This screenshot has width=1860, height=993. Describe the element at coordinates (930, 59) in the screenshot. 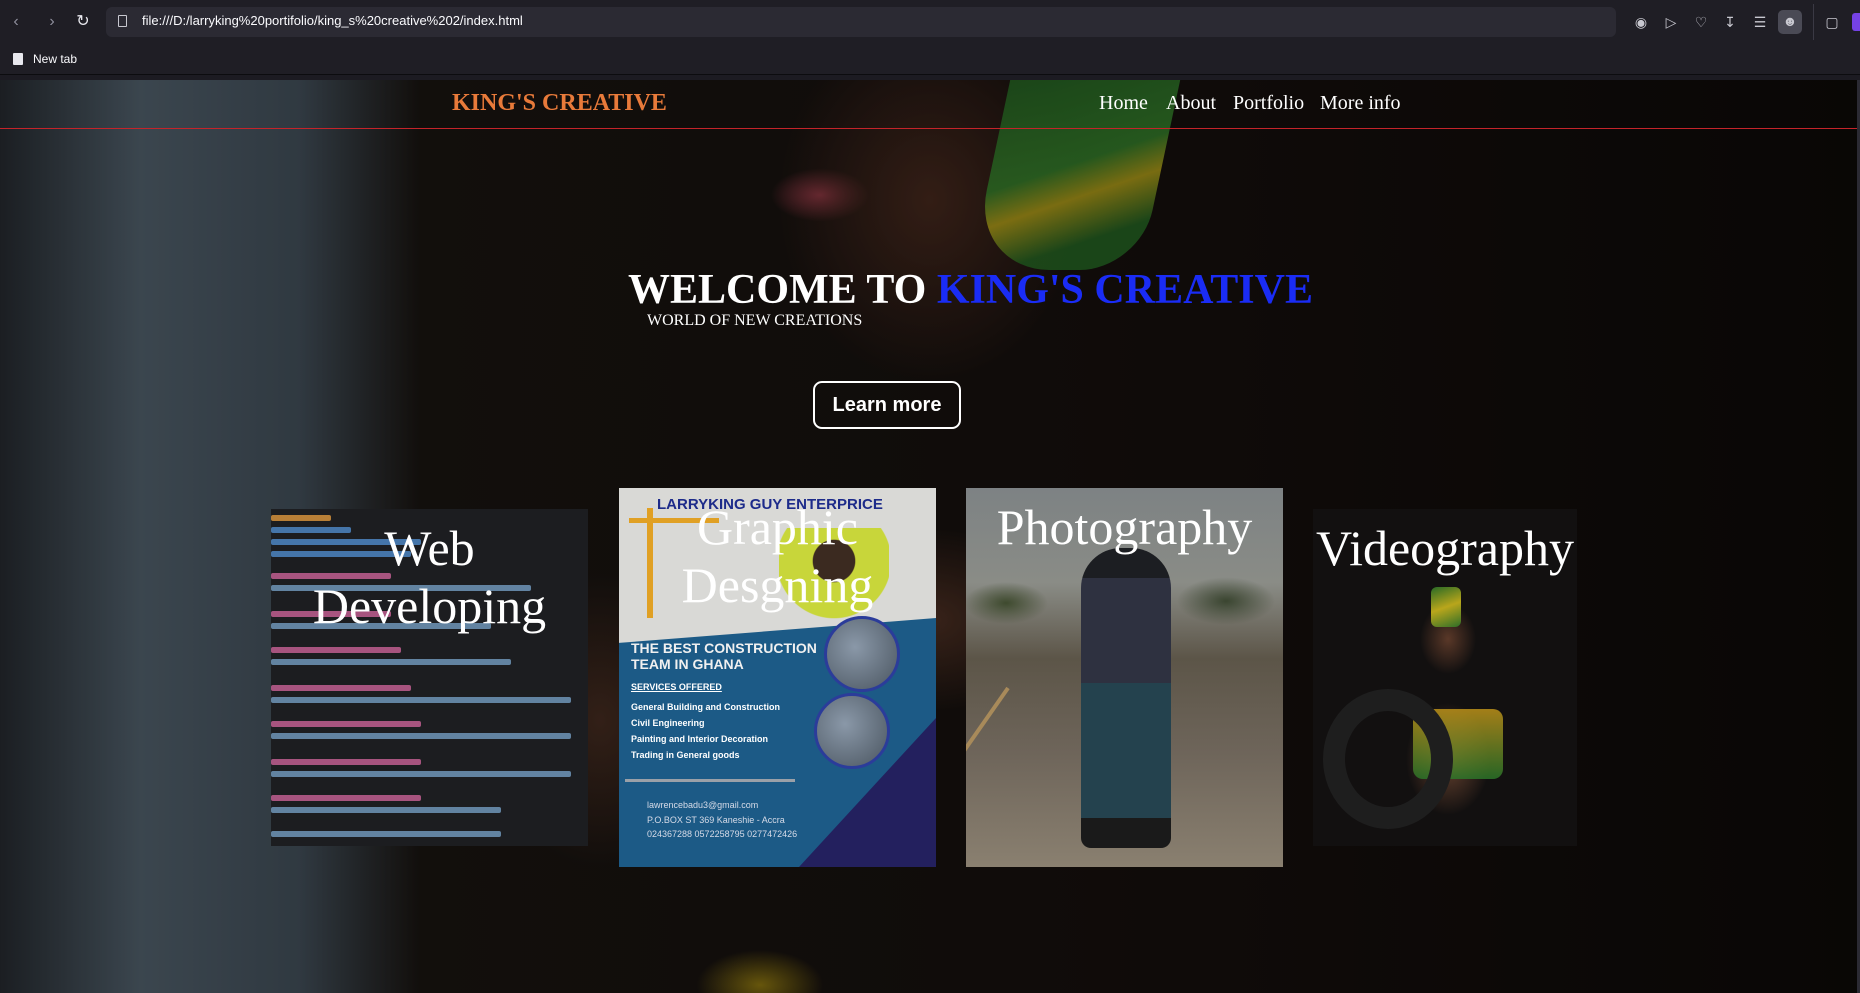

I see `bookmarks-bar: New tab` at that location.